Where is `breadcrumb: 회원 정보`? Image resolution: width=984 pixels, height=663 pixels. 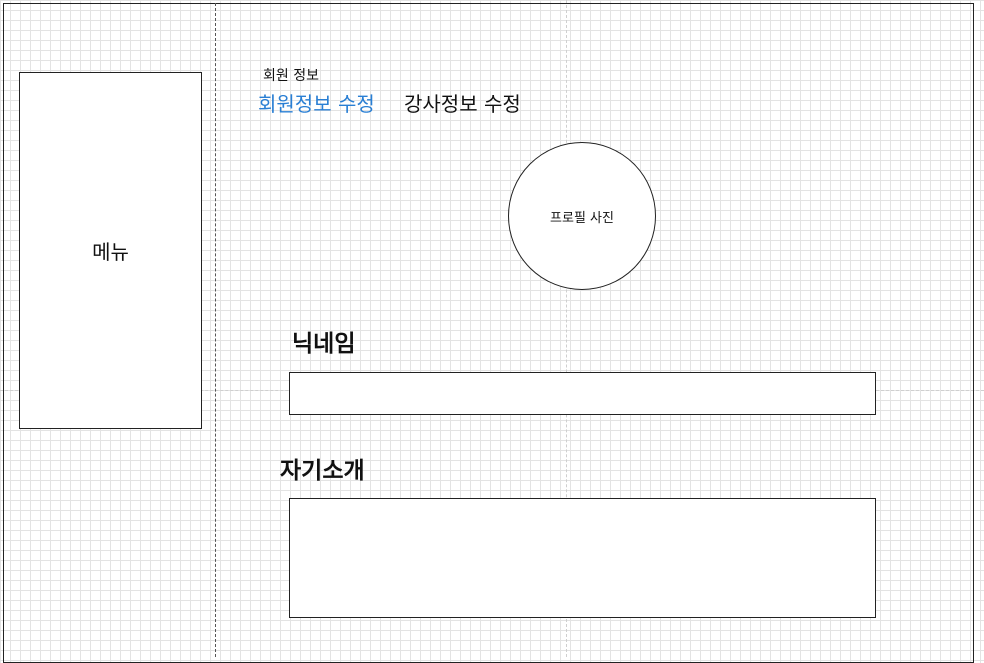
breadcrumb: 회원 정보 is located at coordinates (291, 76).